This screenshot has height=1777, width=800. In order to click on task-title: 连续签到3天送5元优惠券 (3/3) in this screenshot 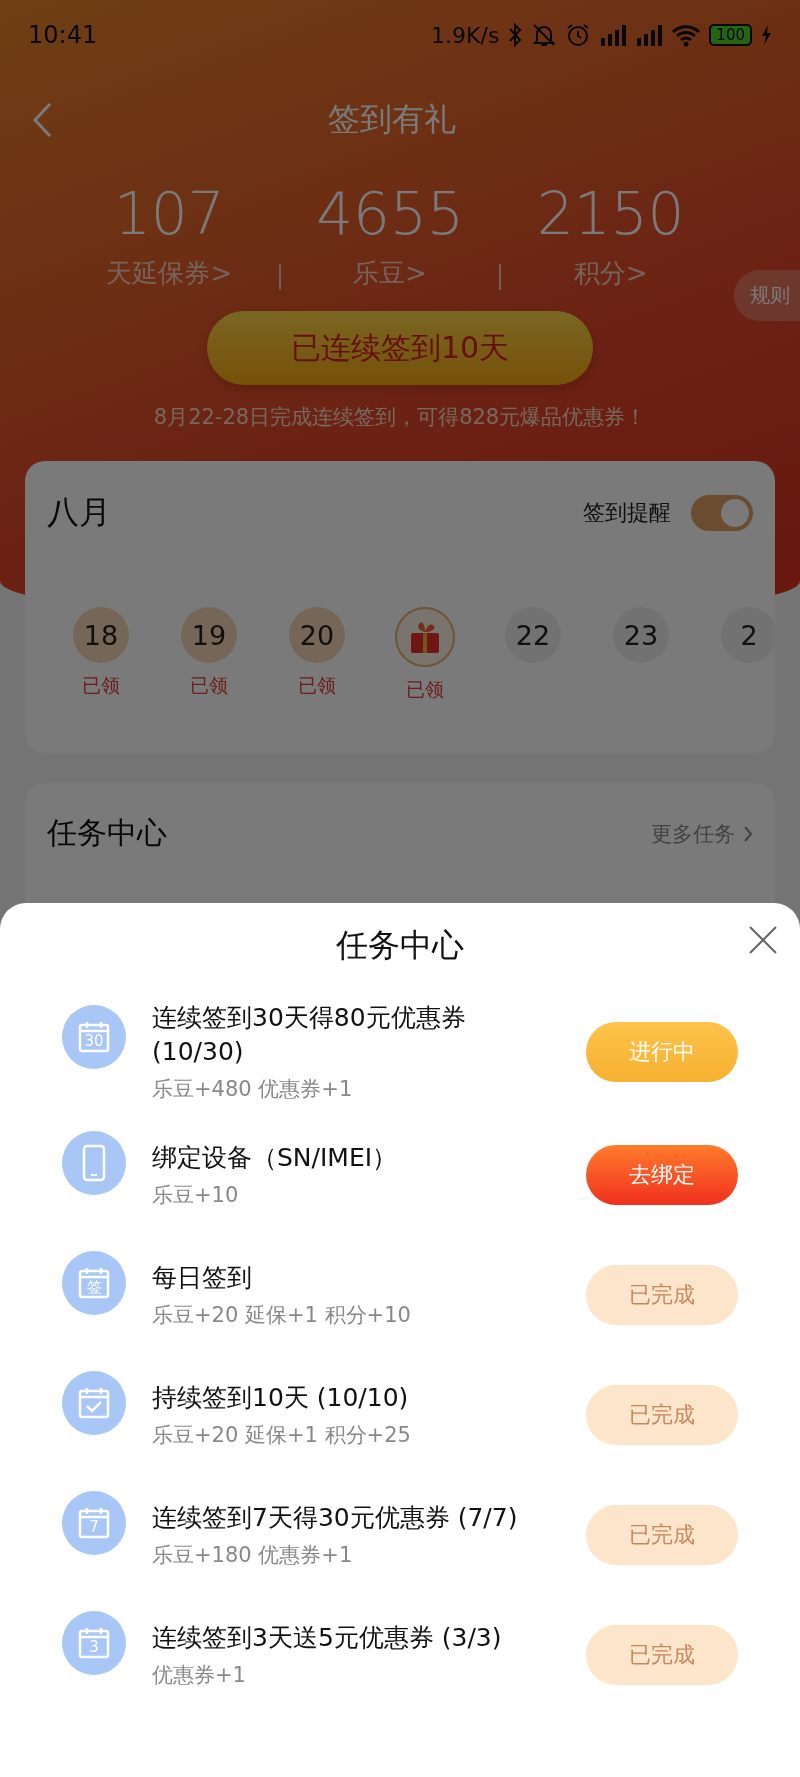, I will do `click(327, 1638)`.